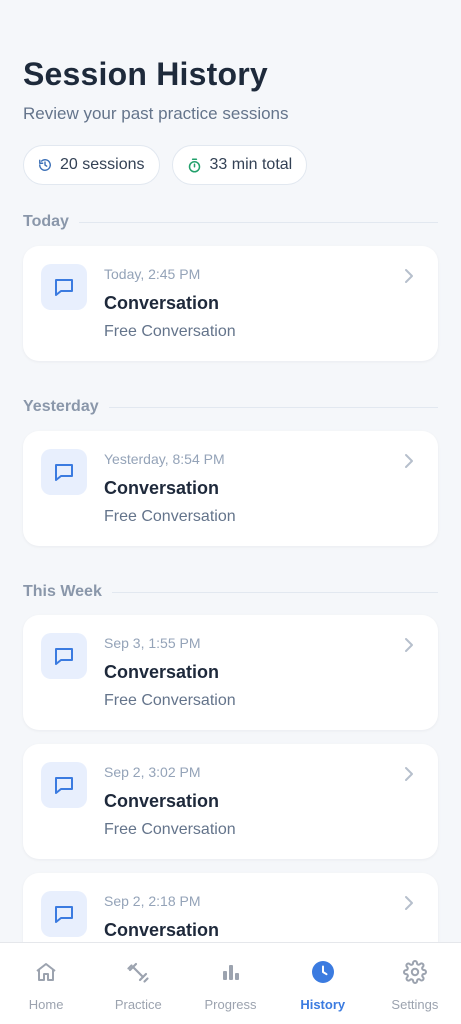  What do you see at coordinates (152, 772) in the screenshot?
I see `session-time: Sep 2, 3:02 PM` at bounding box center [152, 772].